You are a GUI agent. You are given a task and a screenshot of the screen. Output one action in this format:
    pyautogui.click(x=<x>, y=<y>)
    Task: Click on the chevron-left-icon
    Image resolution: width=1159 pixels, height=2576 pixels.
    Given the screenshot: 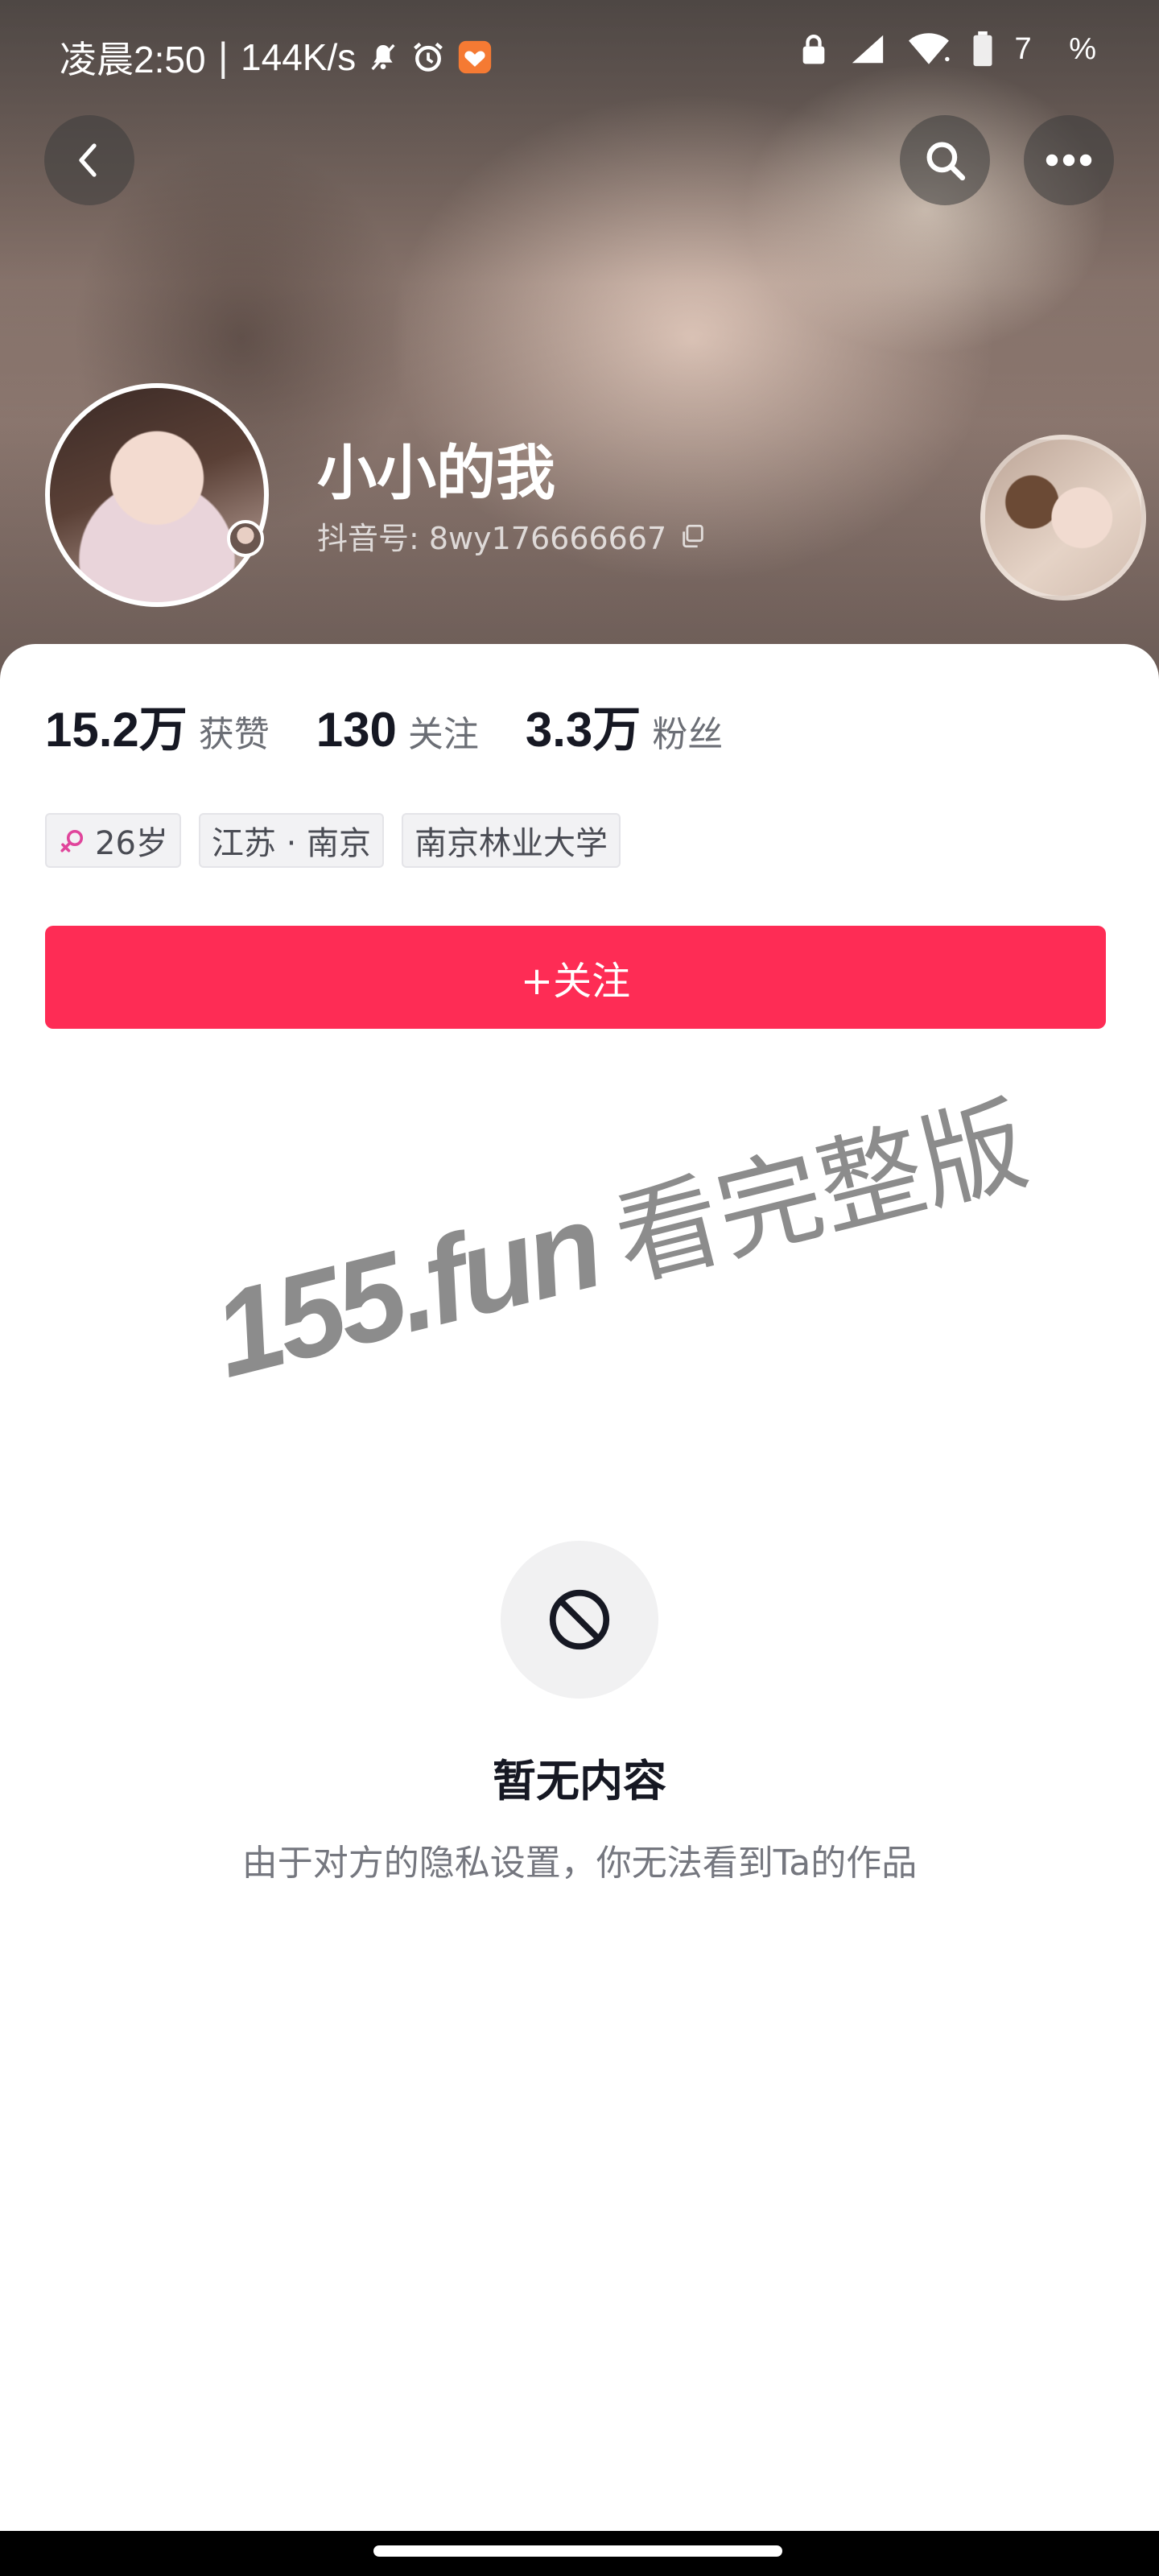 What is the action you would take?
    pyautogui.click(x=89, y=160)
    